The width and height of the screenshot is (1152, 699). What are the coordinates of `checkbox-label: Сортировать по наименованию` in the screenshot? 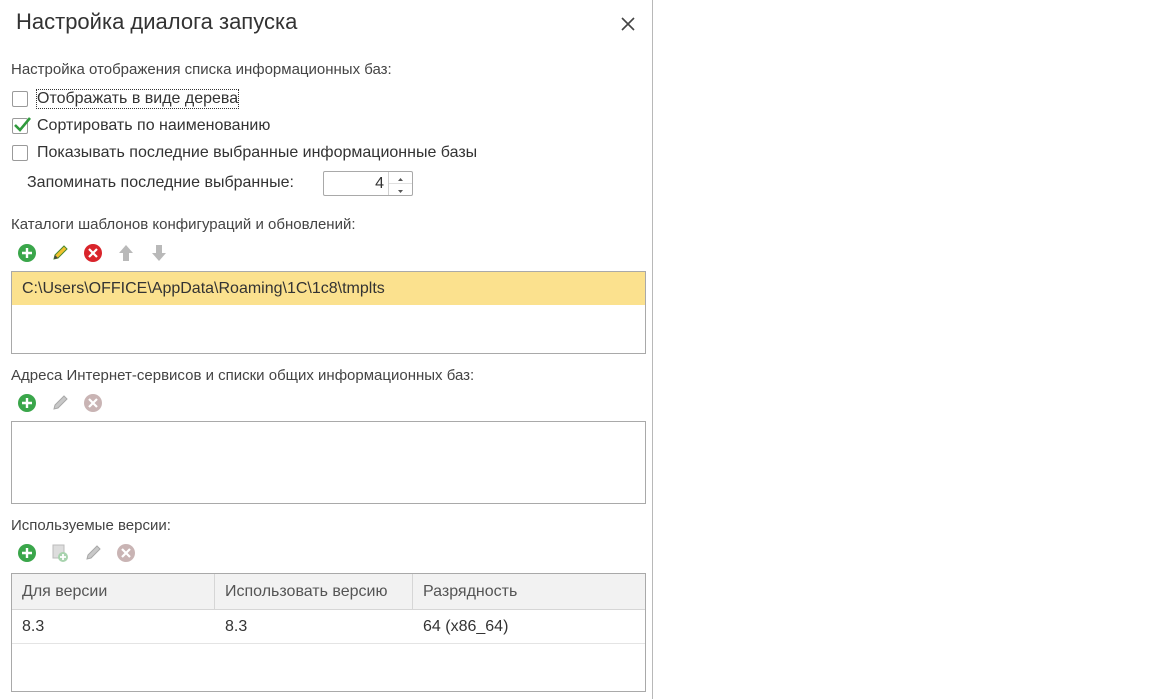 It's located at (154, 125).